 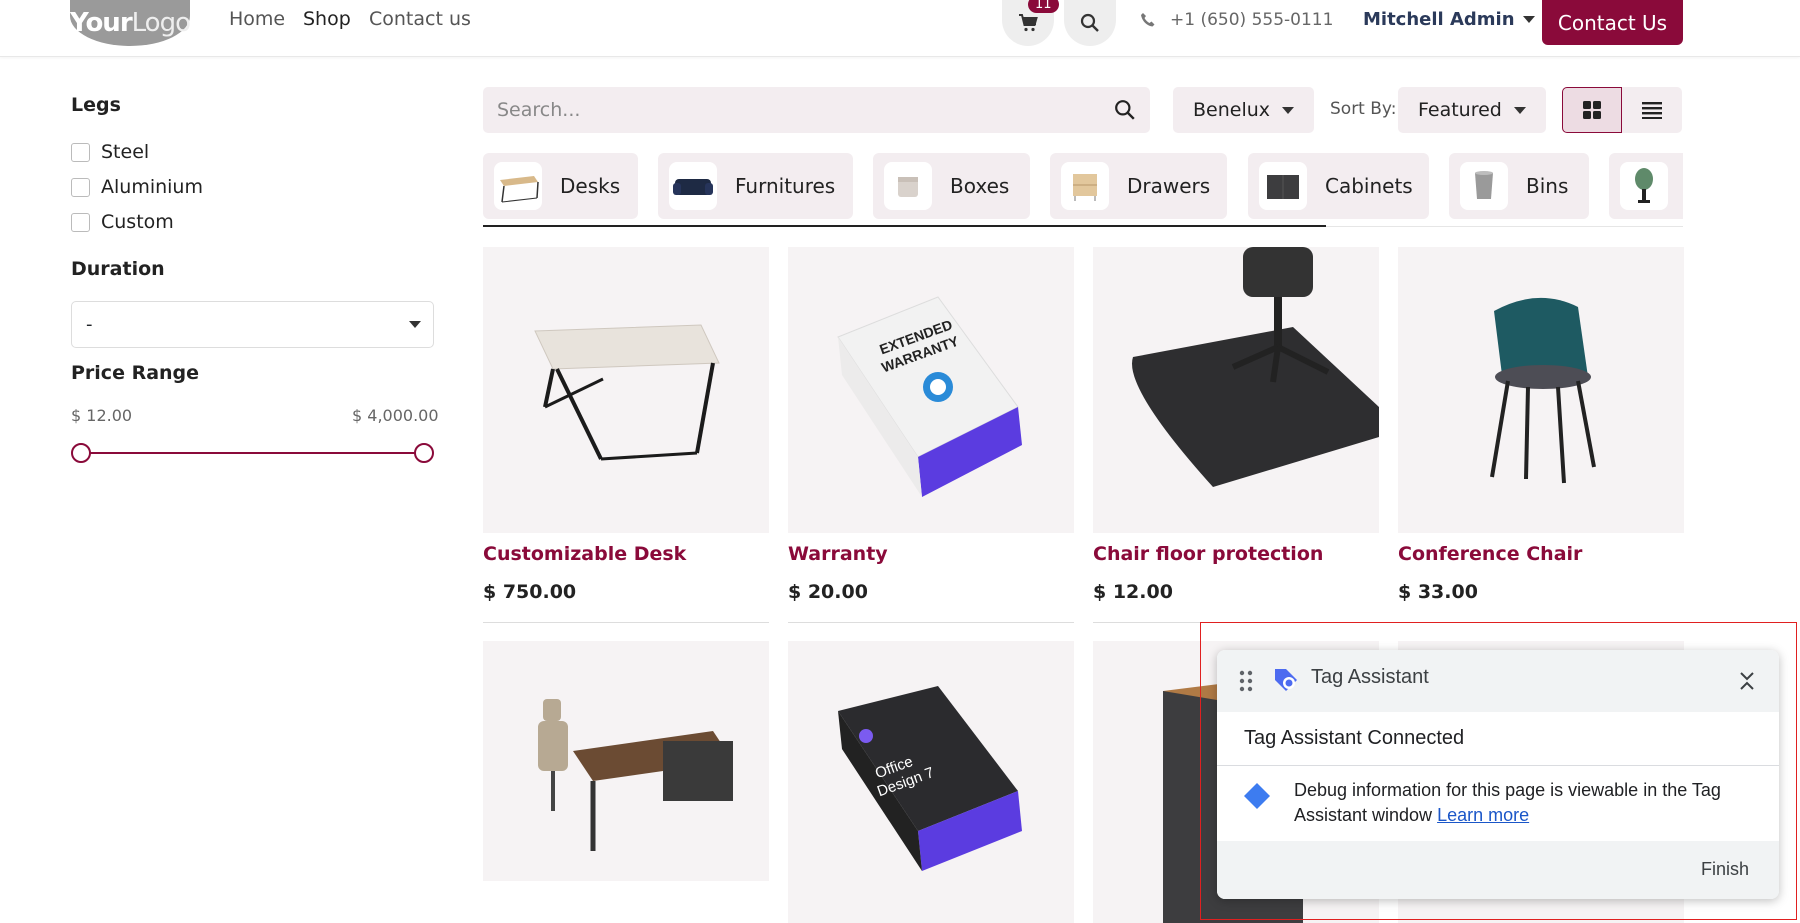 I want to click on learn-more-link: Learn more, so click(x=1483, y=815).